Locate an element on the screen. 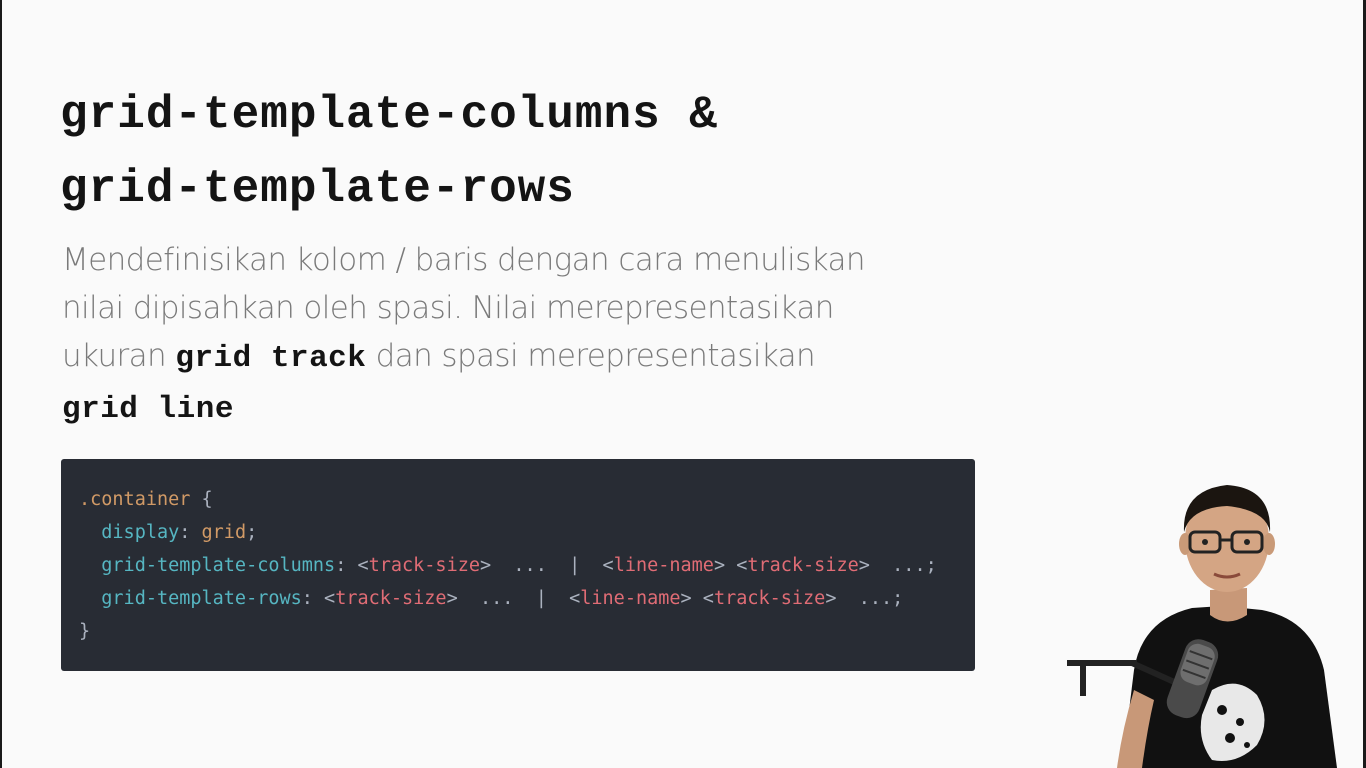 The width and height of the screenshot is (1366, 768). presenter-webcam is located at coordinates (1212, 619).